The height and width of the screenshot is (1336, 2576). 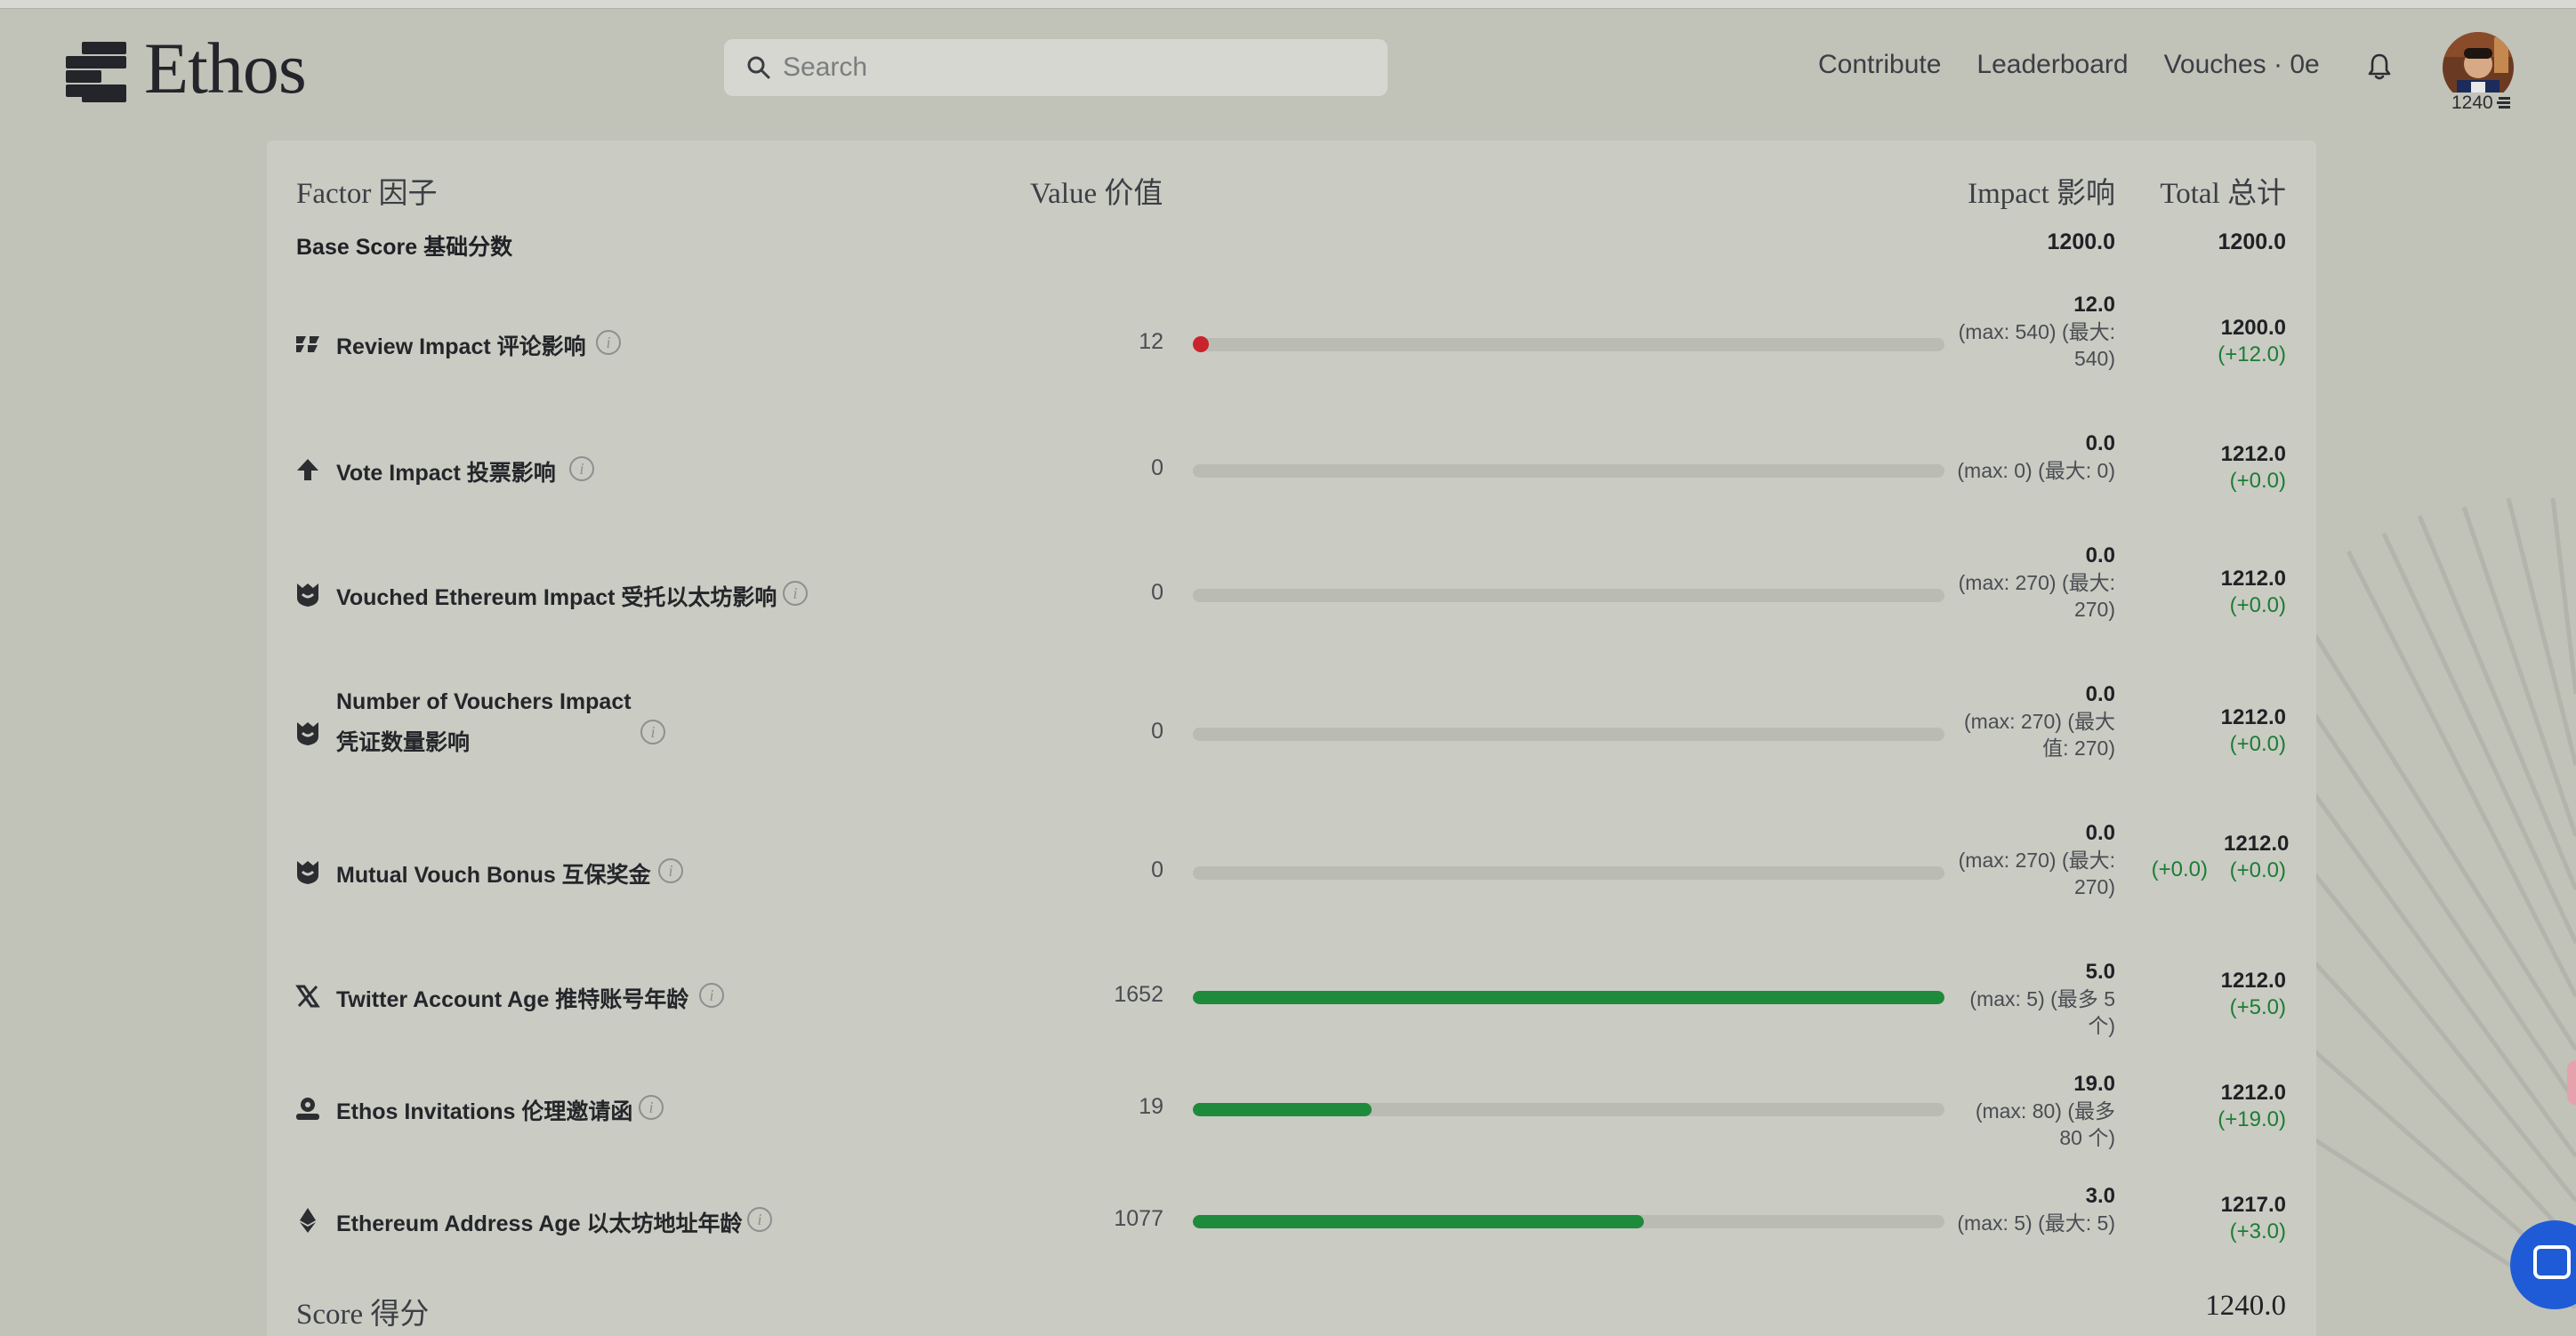 I want to click on impact-value: 12.0, so click(x=2094, y=305).